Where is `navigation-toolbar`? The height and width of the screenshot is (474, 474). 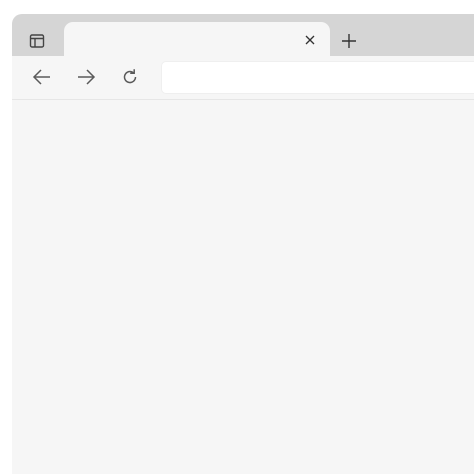 navigation-toolbar is located at coordinates (243, 78).